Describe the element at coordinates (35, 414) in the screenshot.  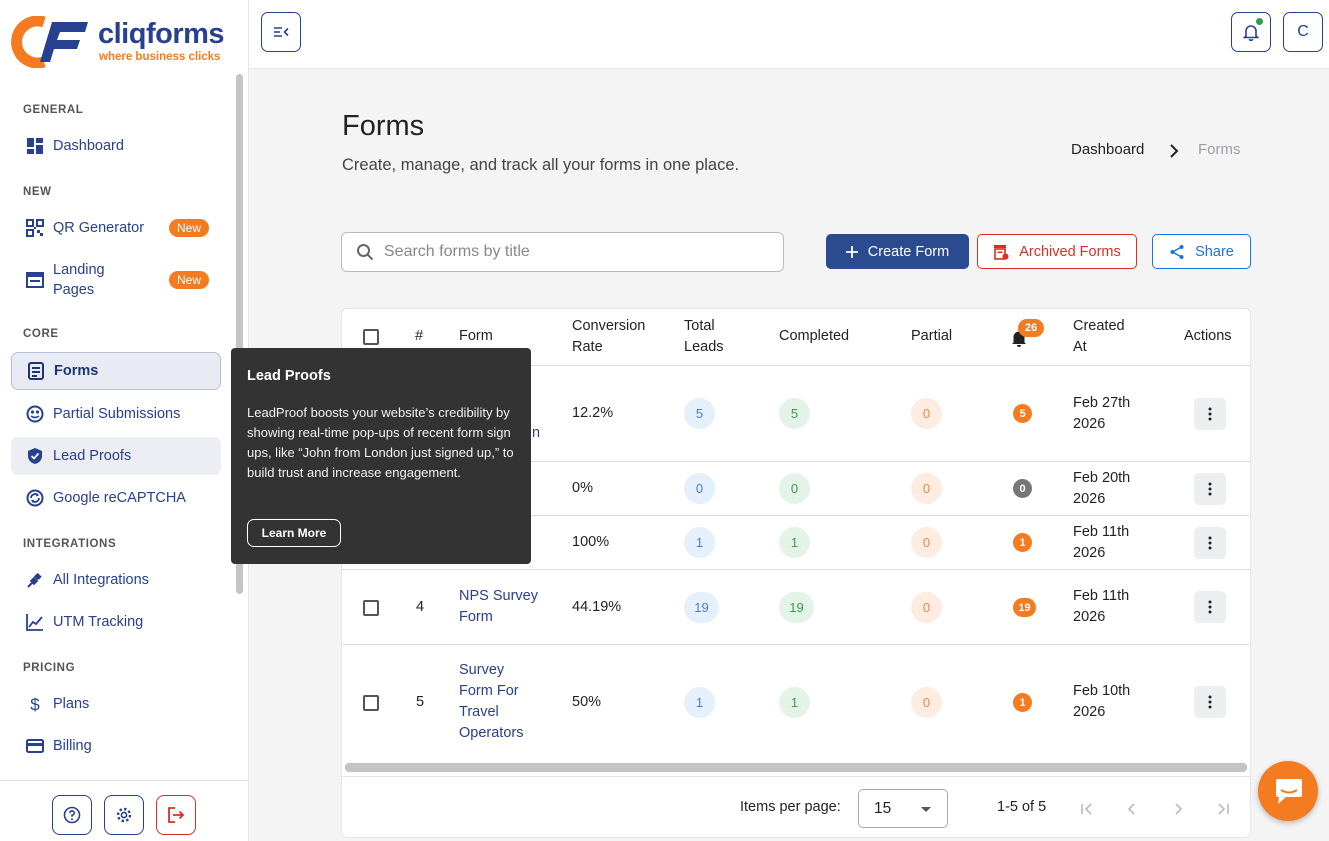
I see `partial-submissions-icon` at that location.